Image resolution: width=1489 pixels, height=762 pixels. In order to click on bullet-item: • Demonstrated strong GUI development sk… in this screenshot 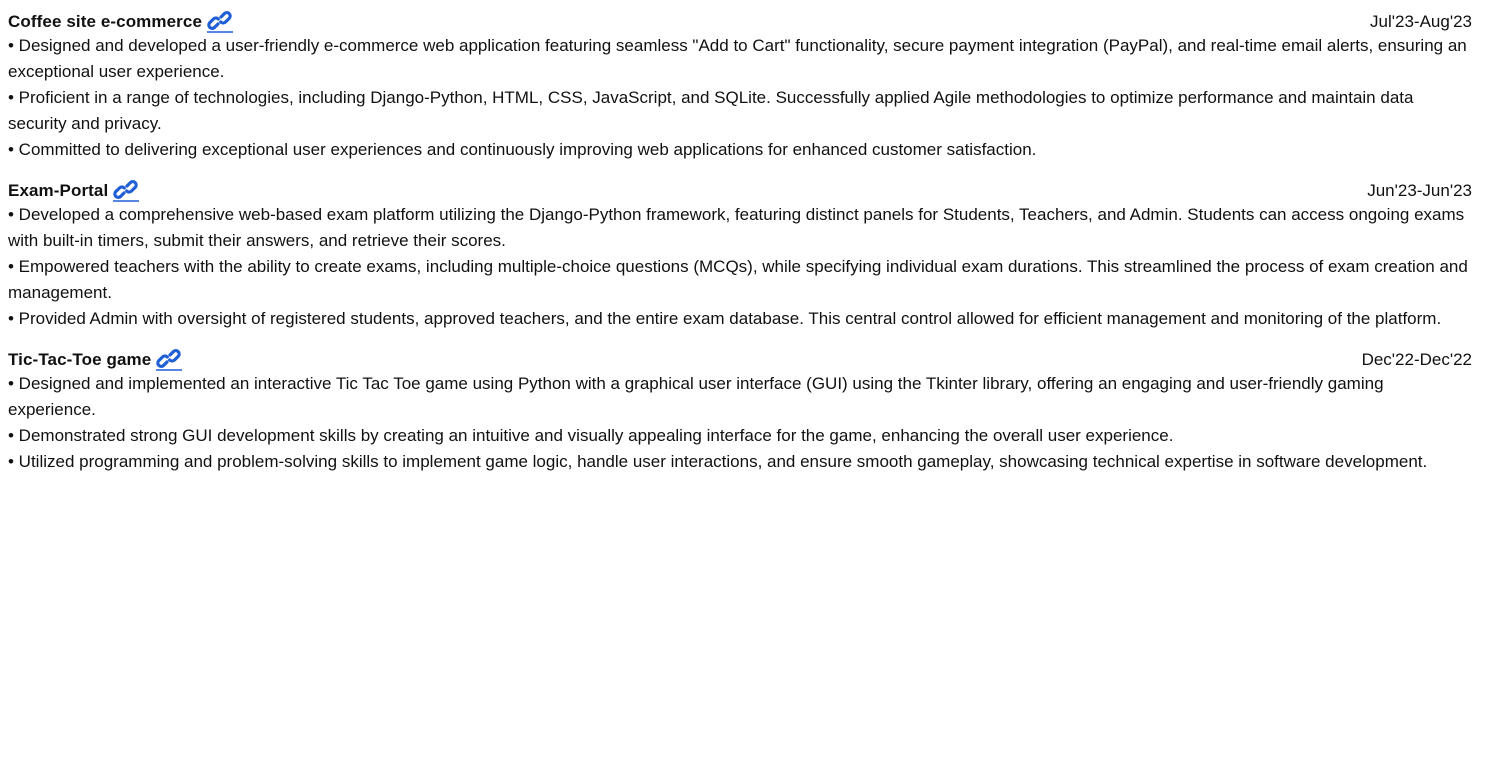, I will do `click(591, 435)`.